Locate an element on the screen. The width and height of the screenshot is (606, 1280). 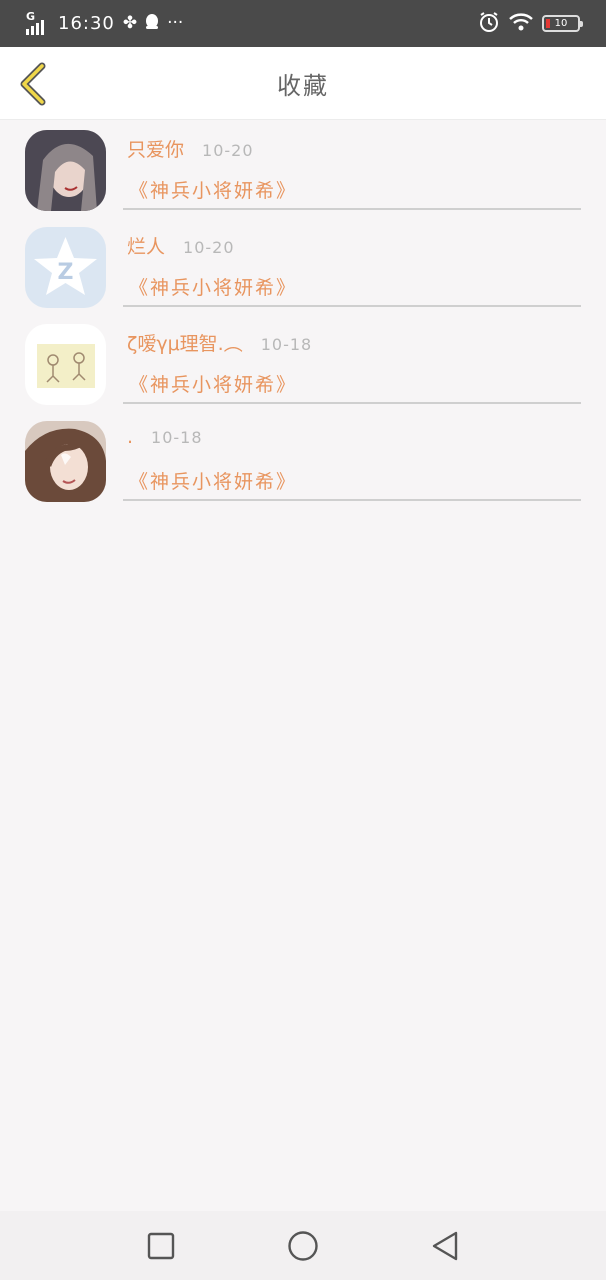
more-dots-icon: ··· is located at coordinates (175, 23).